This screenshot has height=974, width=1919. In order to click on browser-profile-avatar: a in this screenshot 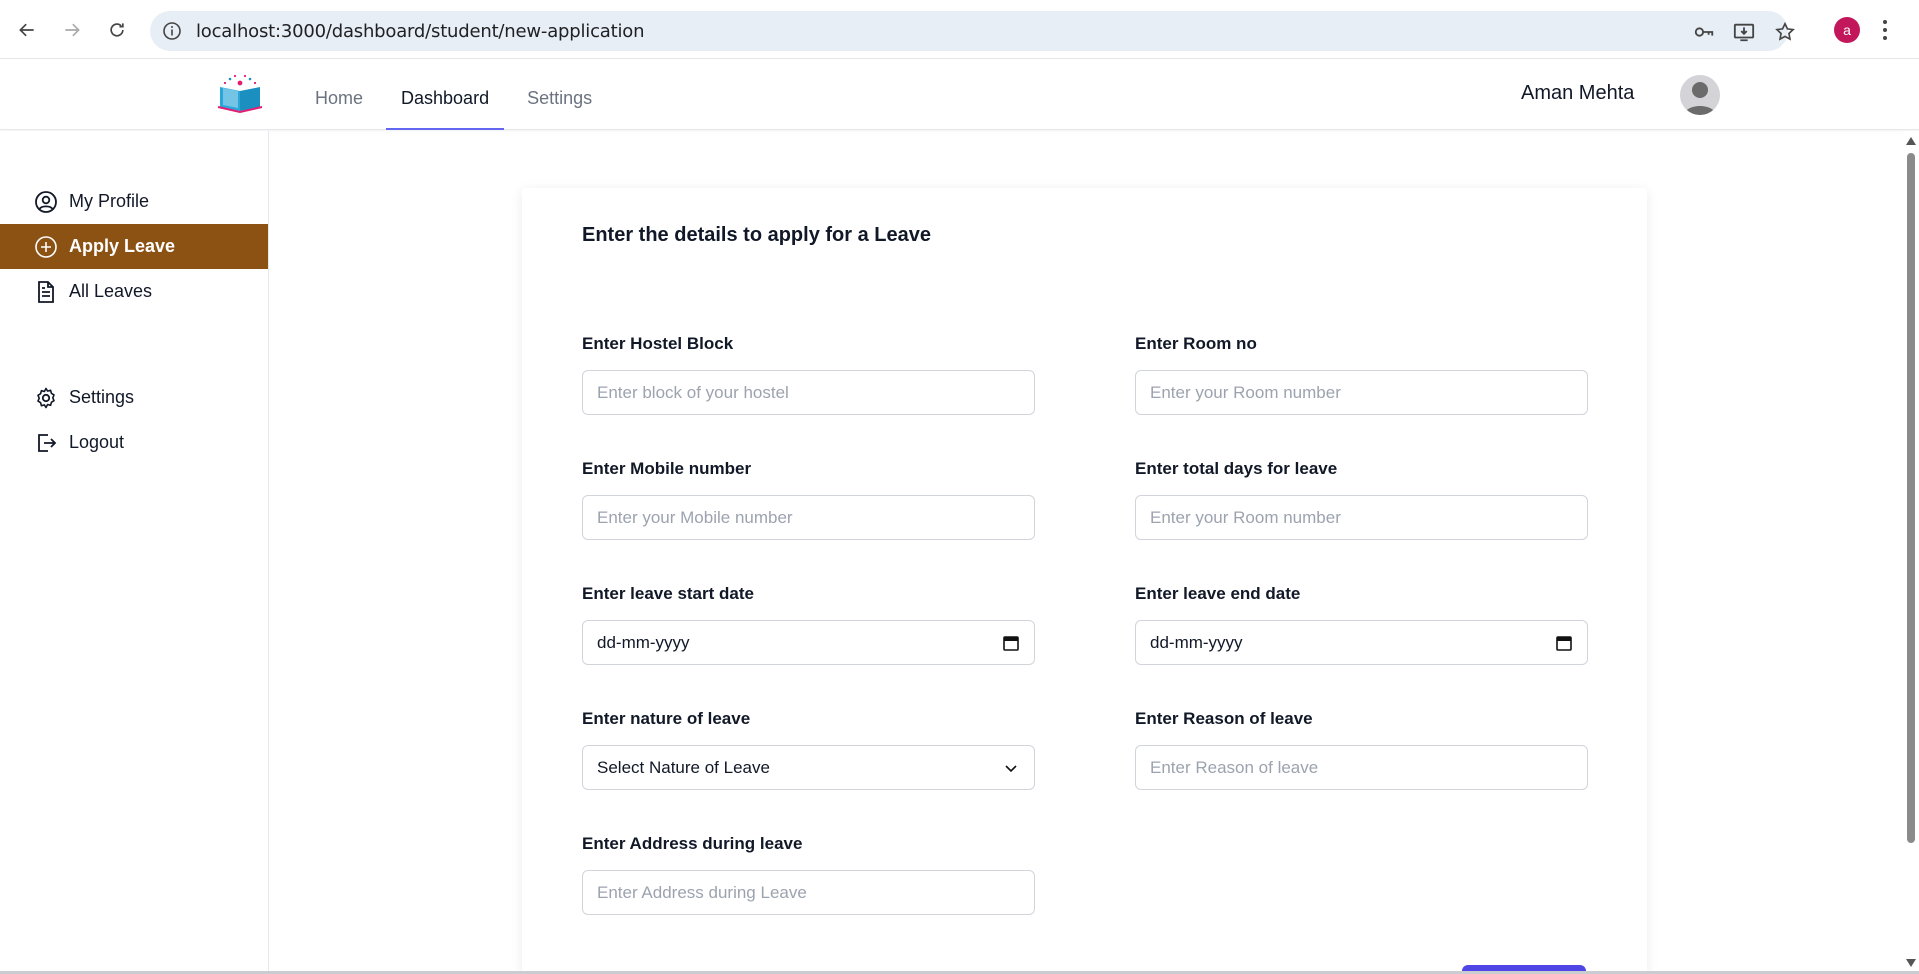, I will do `click(1847, 30)`.